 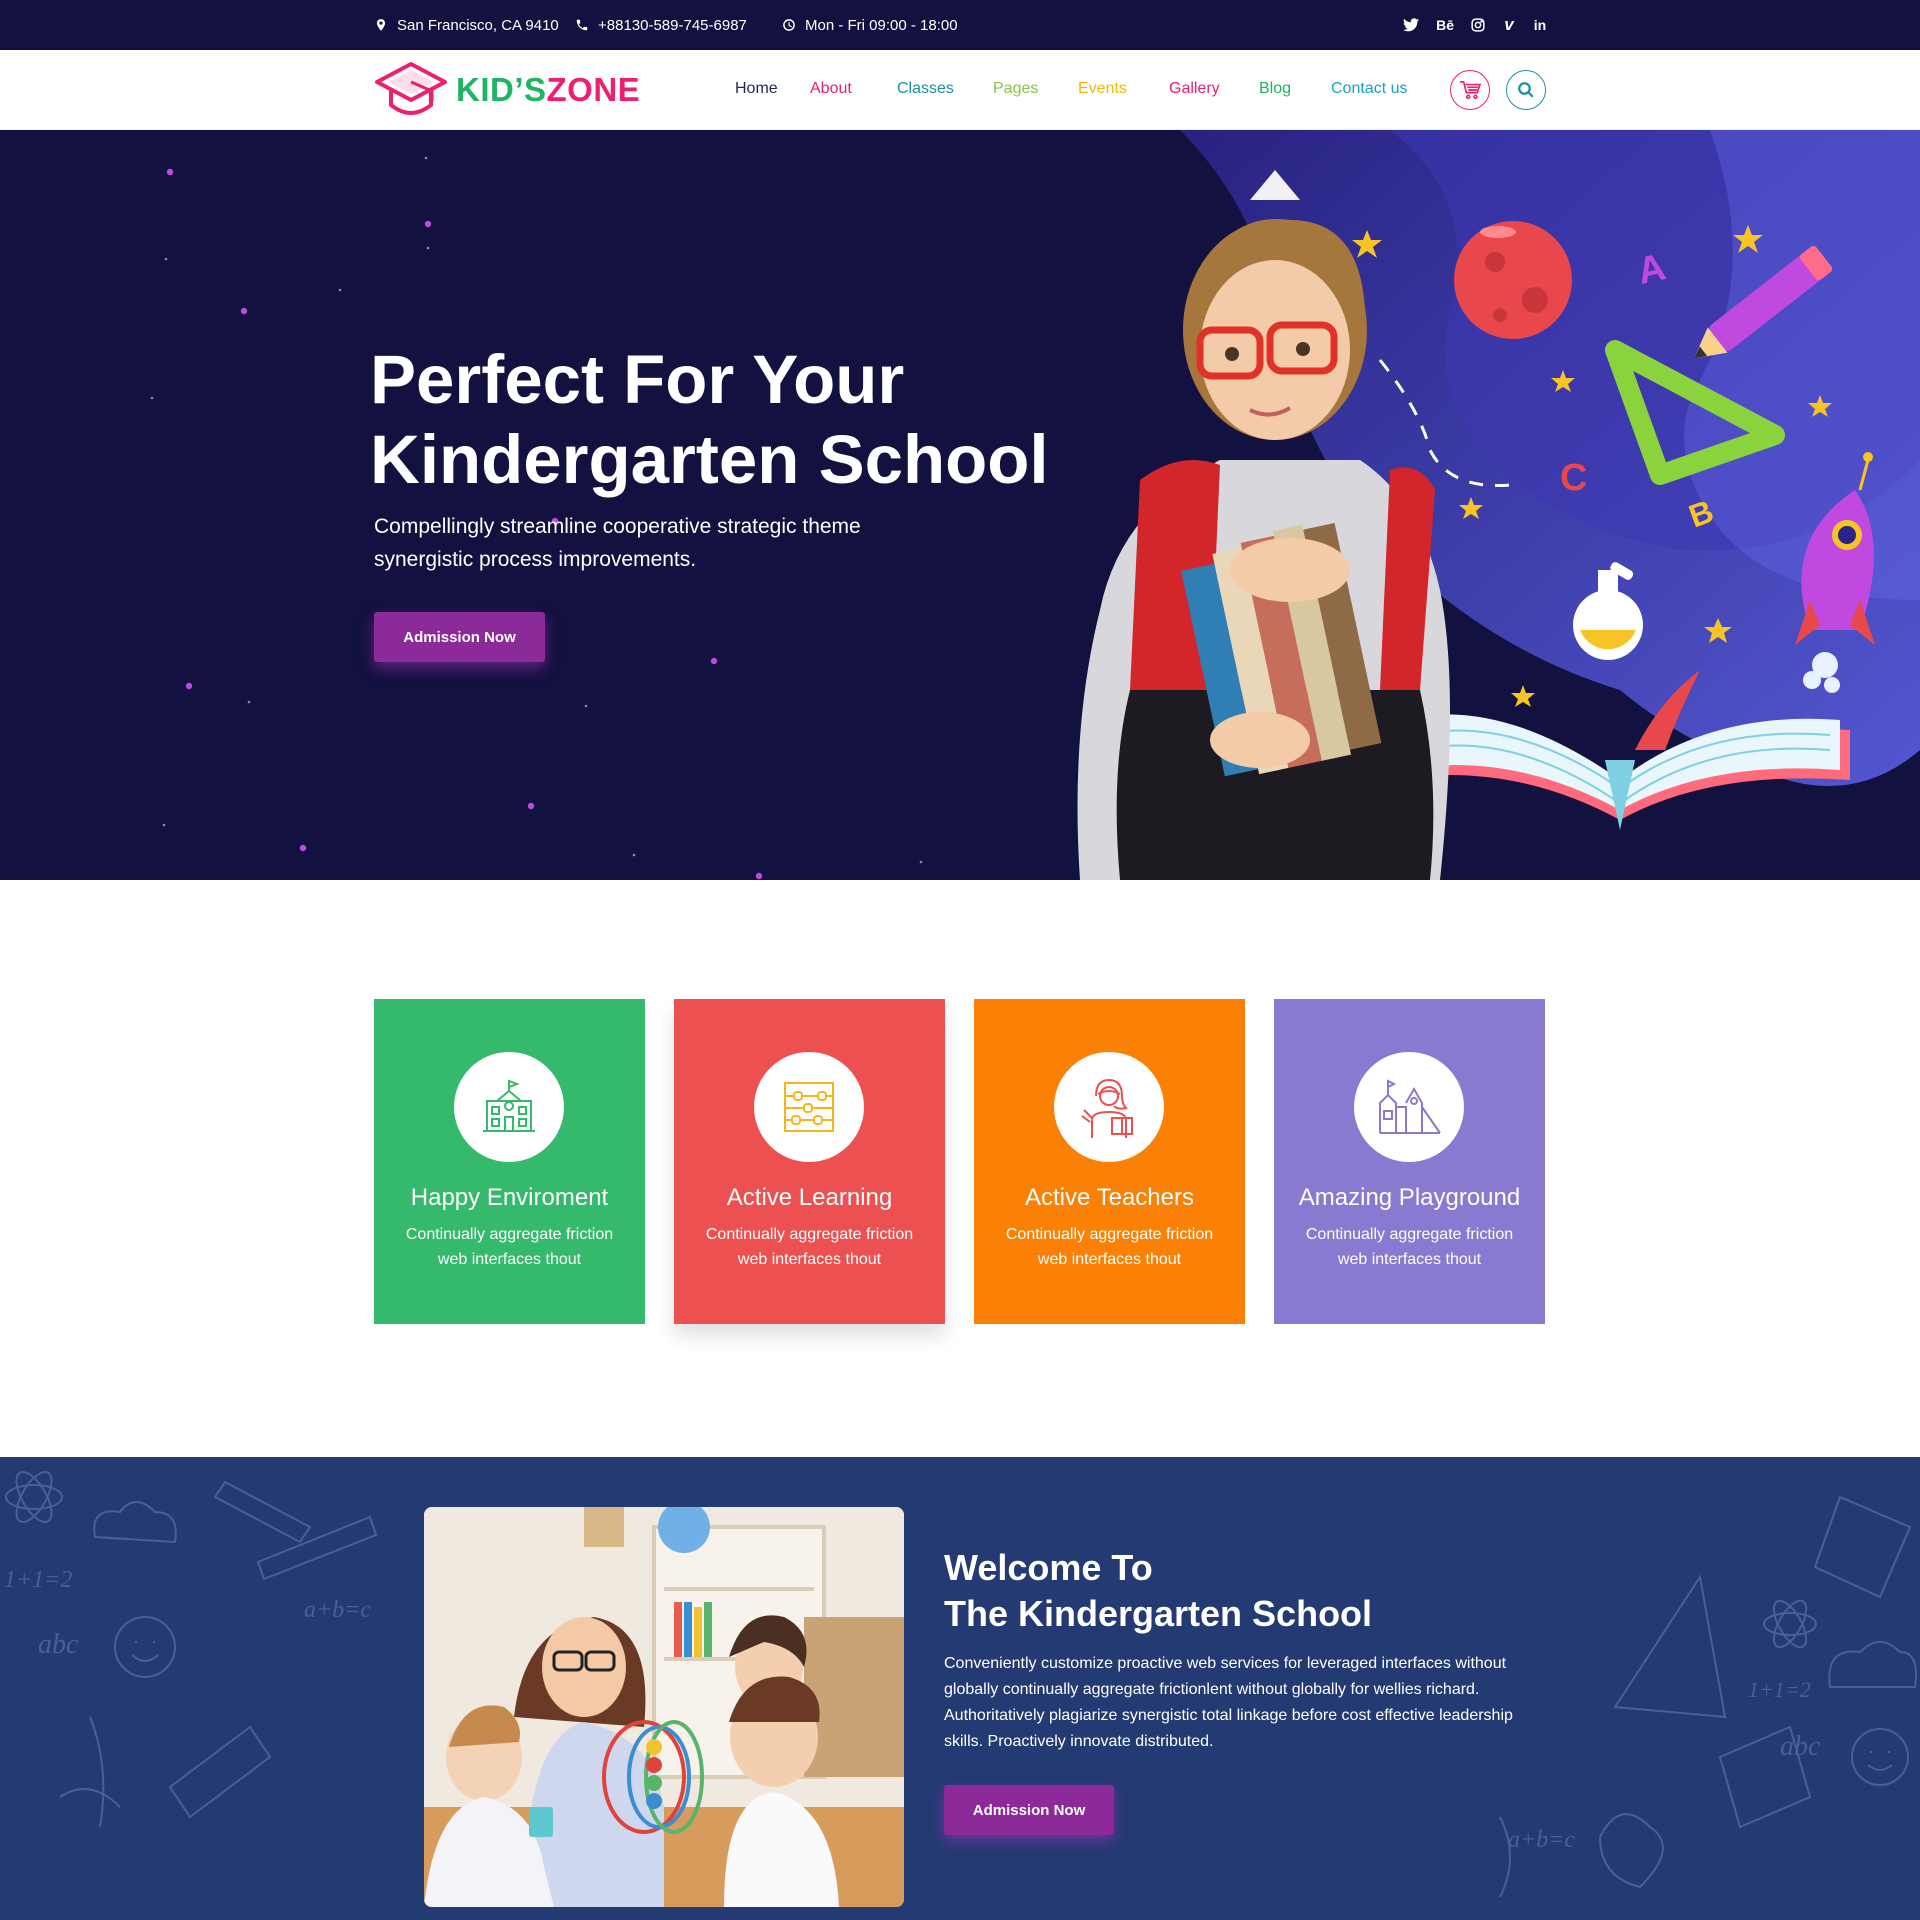 I want to click on playground-icon, so click(x=1410, y=1106).